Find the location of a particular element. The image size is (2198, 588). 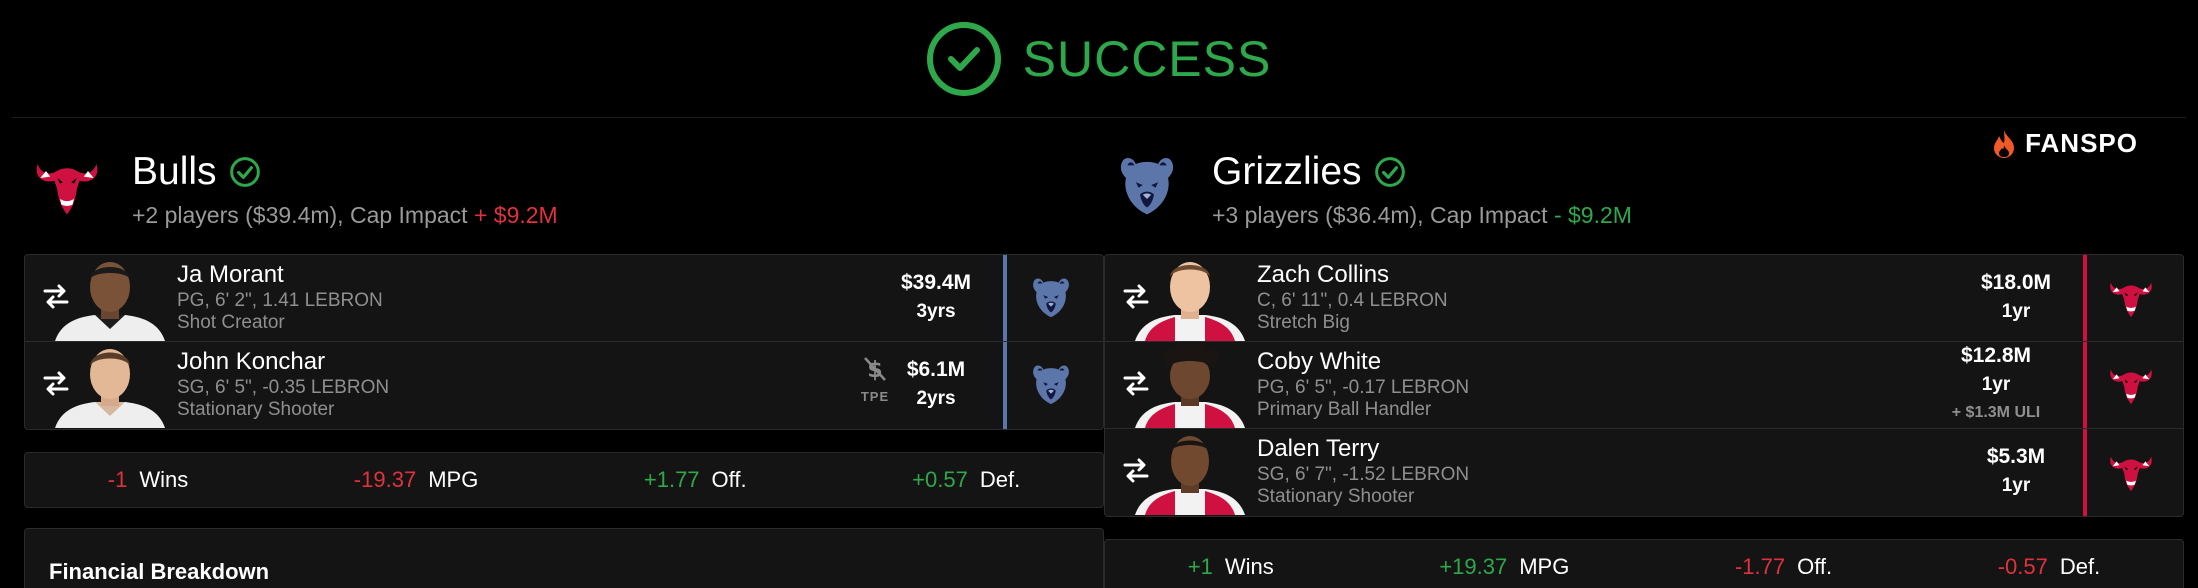

player-name: John Konchar is located at coordinates (283, 362).